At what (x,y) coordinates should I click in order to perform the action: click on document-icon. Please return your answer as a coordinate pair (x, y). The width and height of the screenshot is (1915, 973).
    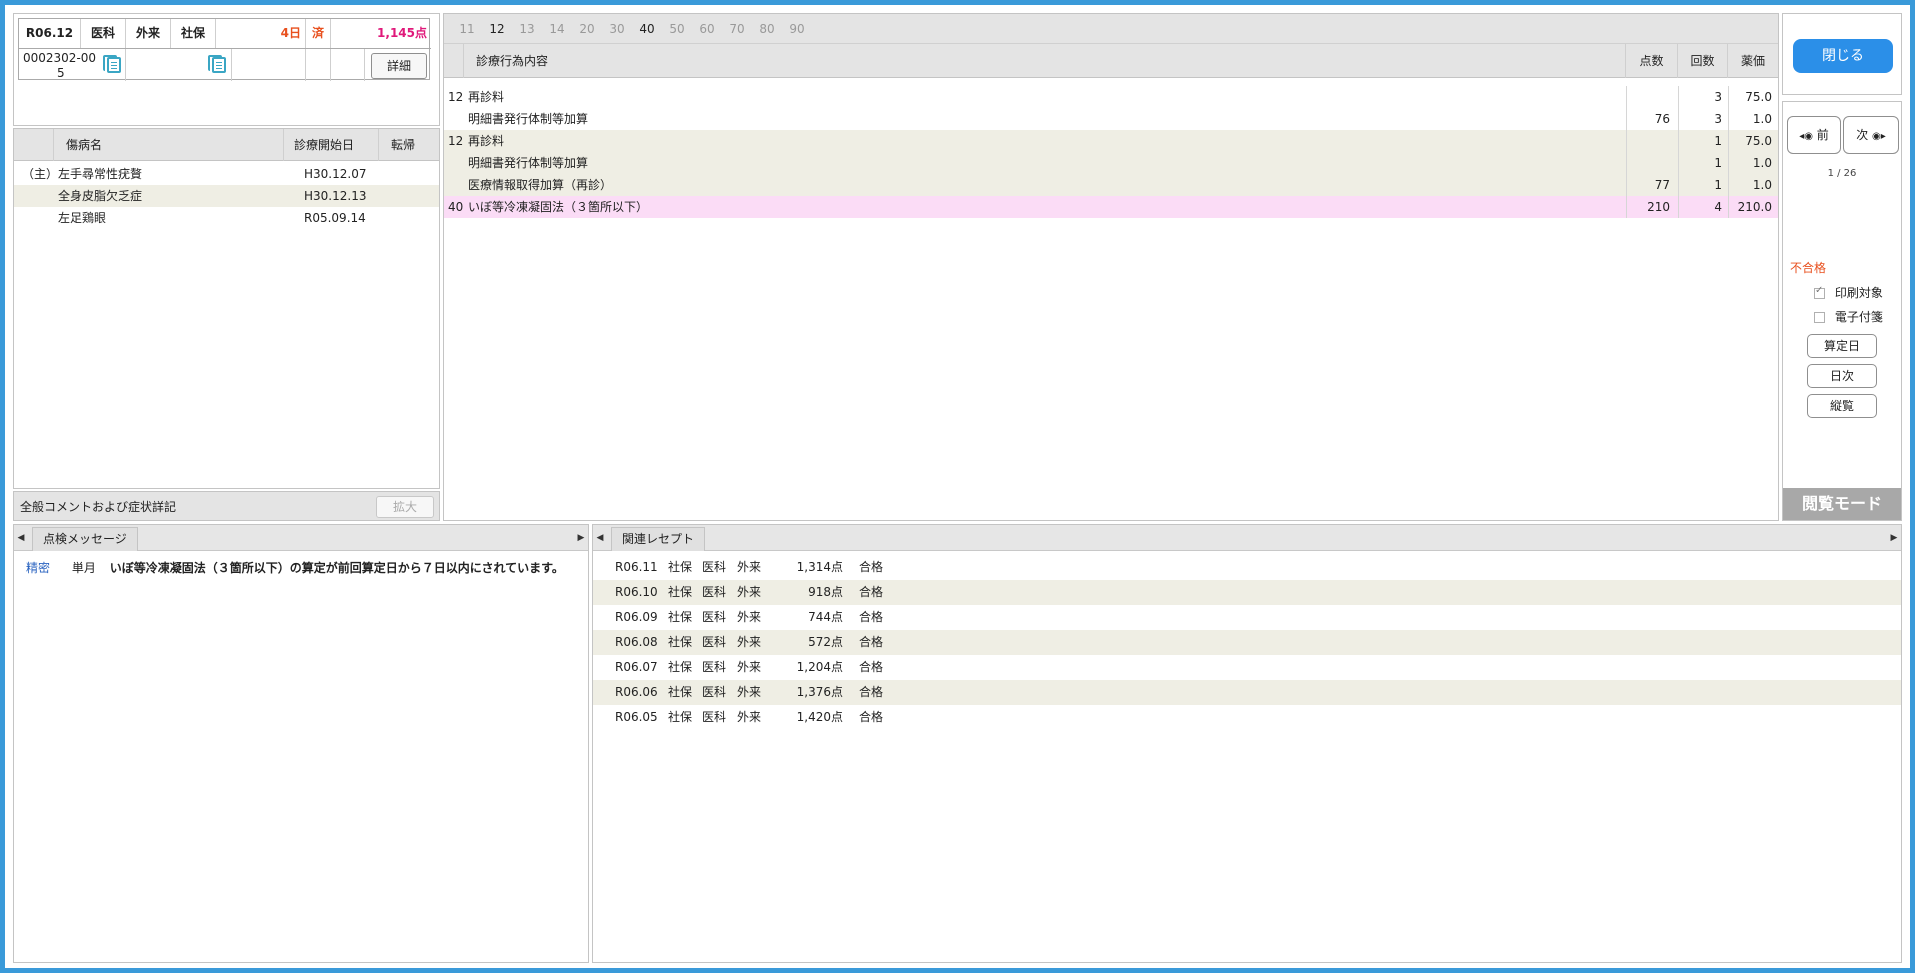
    Looking at the image, I should click on (217, 65).